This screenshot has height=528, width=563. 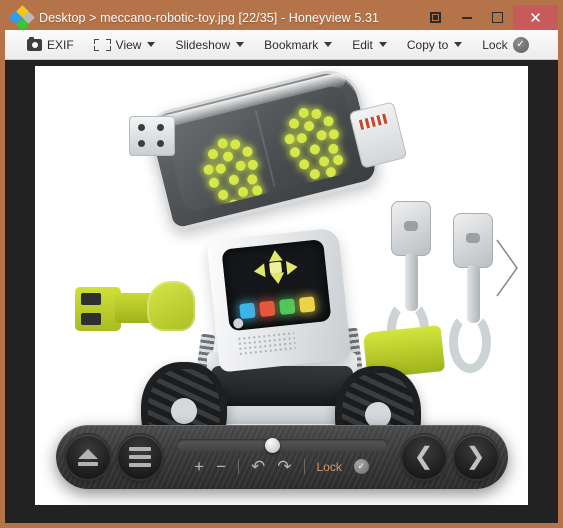 I want to click on toolbar-item-copy-to: Copy to, so click(x=434, y=44).